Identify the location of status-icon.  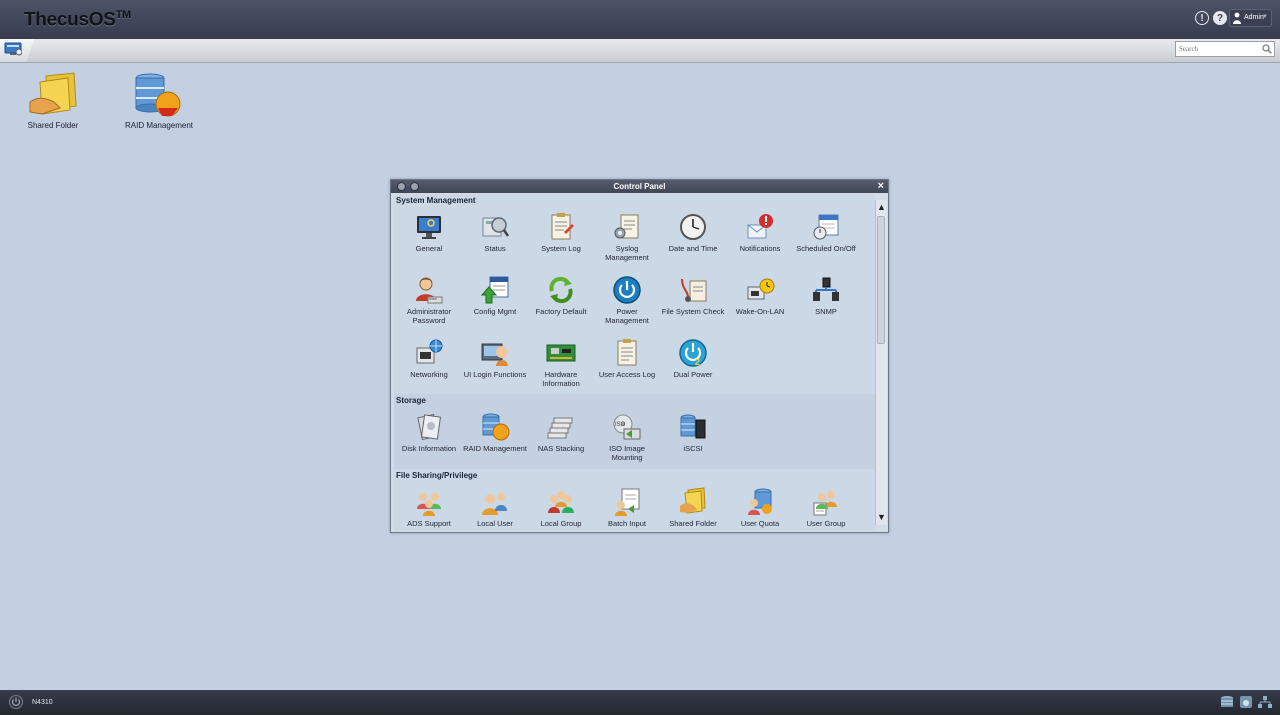
(496, 227).